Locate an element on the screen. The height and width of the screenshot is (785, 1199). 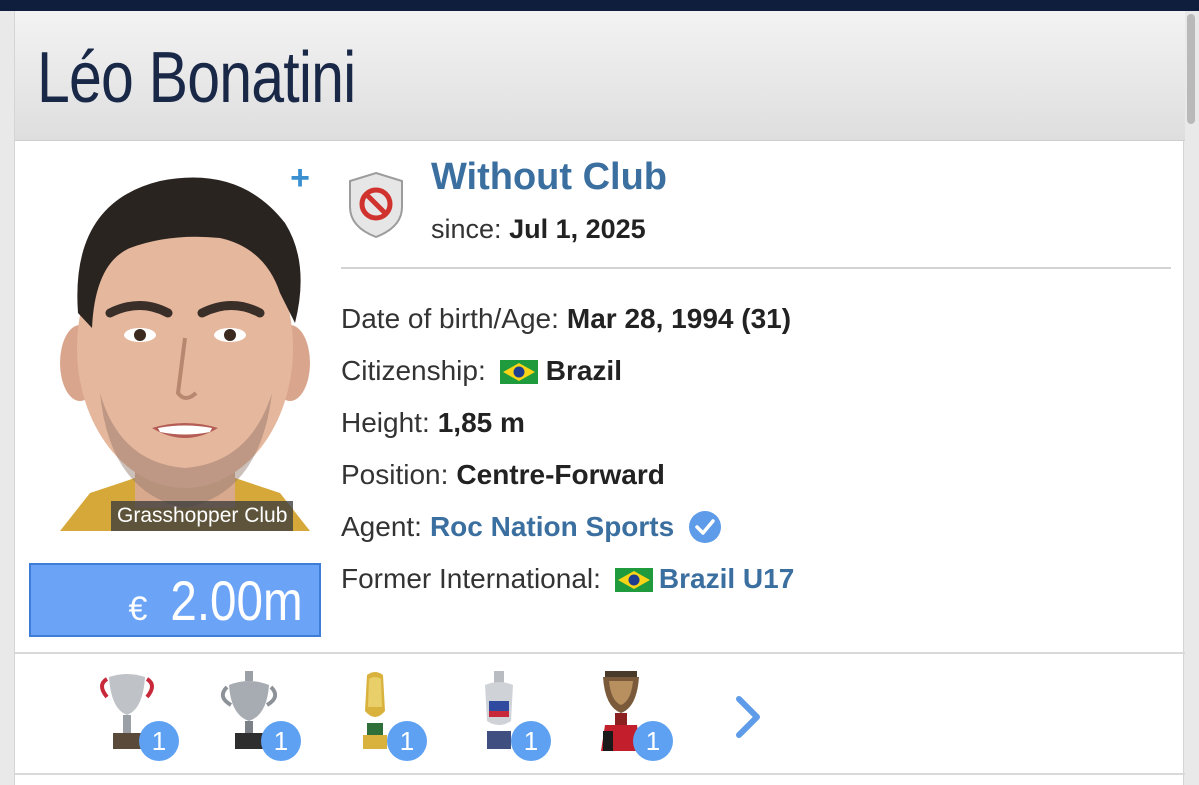
height-value: 1,85 m is located at coordinates (481, 422).